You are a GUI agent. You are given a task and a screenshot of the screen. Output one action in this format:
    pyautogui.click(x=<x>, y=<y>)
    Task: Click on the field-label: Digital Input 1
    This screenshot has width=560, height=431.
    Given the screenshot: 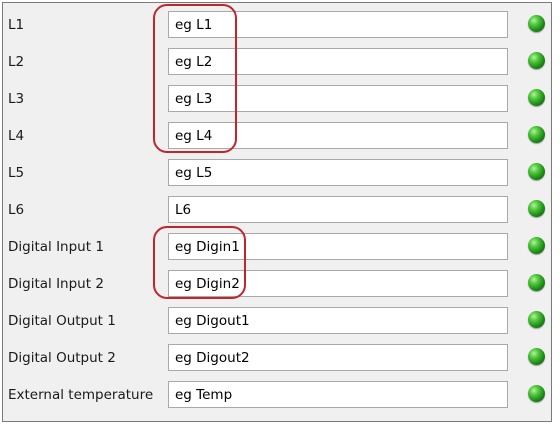 What is the action you would take?
    pyautogui.click(x=56, y=247)
    